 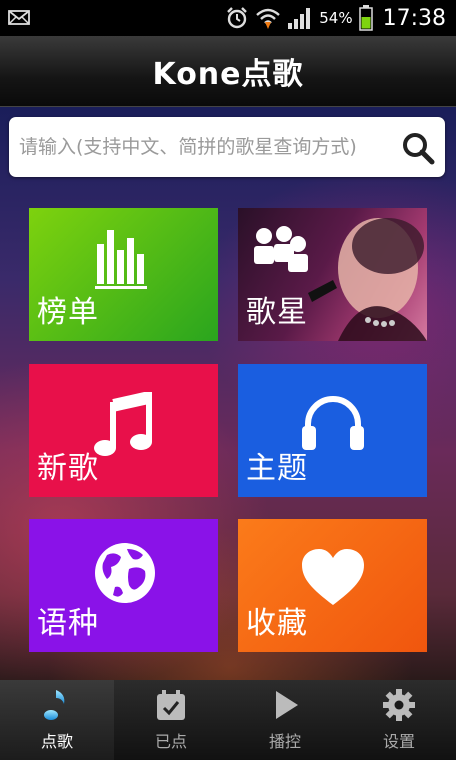 I want to click on tile-label: 主题, so click(x=277, y=468).